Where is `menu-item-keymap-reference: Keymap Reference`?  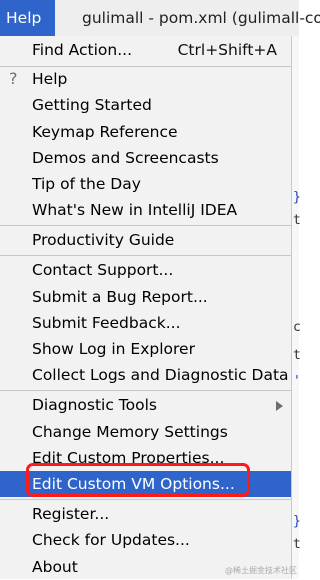 menu-item-keymap-reference: Keymap Reference is located at coordinates (145, 132).